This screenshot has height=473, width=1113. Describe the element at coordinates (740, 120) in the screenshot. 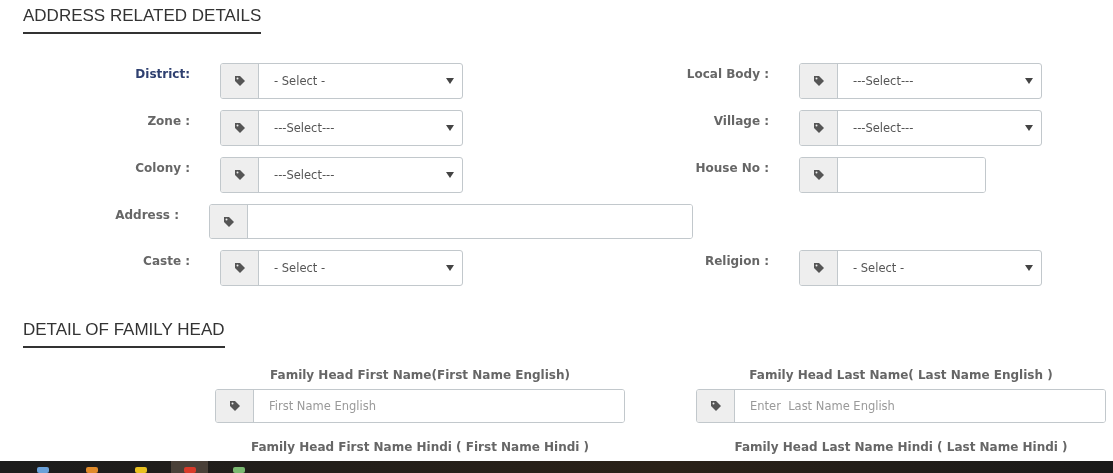

I see `field-label: Village :` at that location.